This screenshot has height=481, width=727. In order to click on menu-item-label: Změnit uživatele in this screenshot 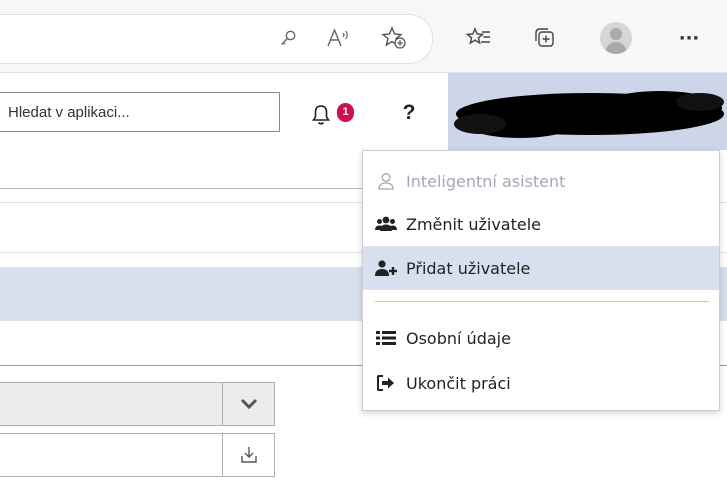, I will do `click(473, 224)`.